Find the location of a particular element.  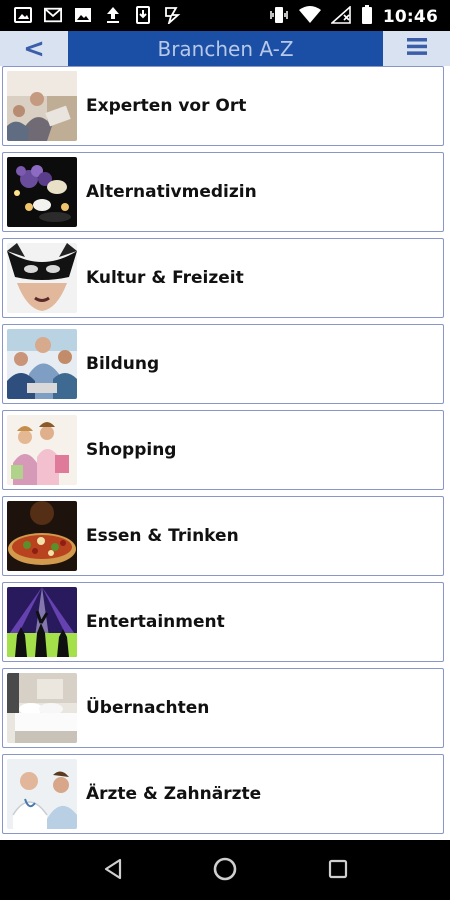

list-item-shopping: Shopping is located at coordinates (223, 450).